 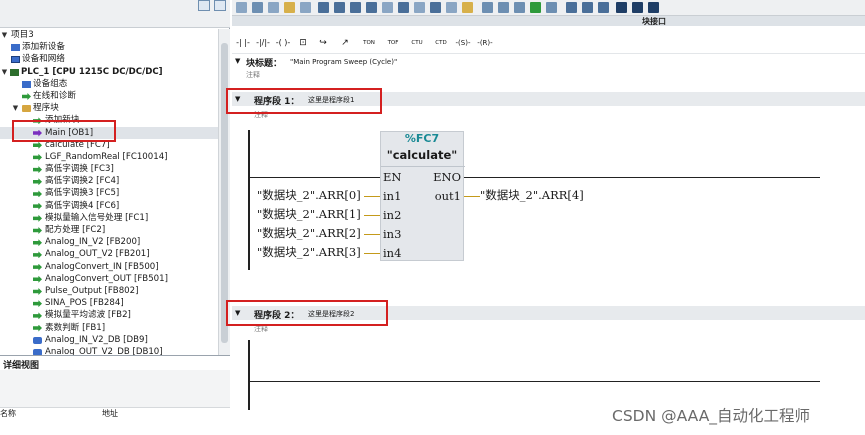 I want to click on rung-wire, so click(x=315, y=177).